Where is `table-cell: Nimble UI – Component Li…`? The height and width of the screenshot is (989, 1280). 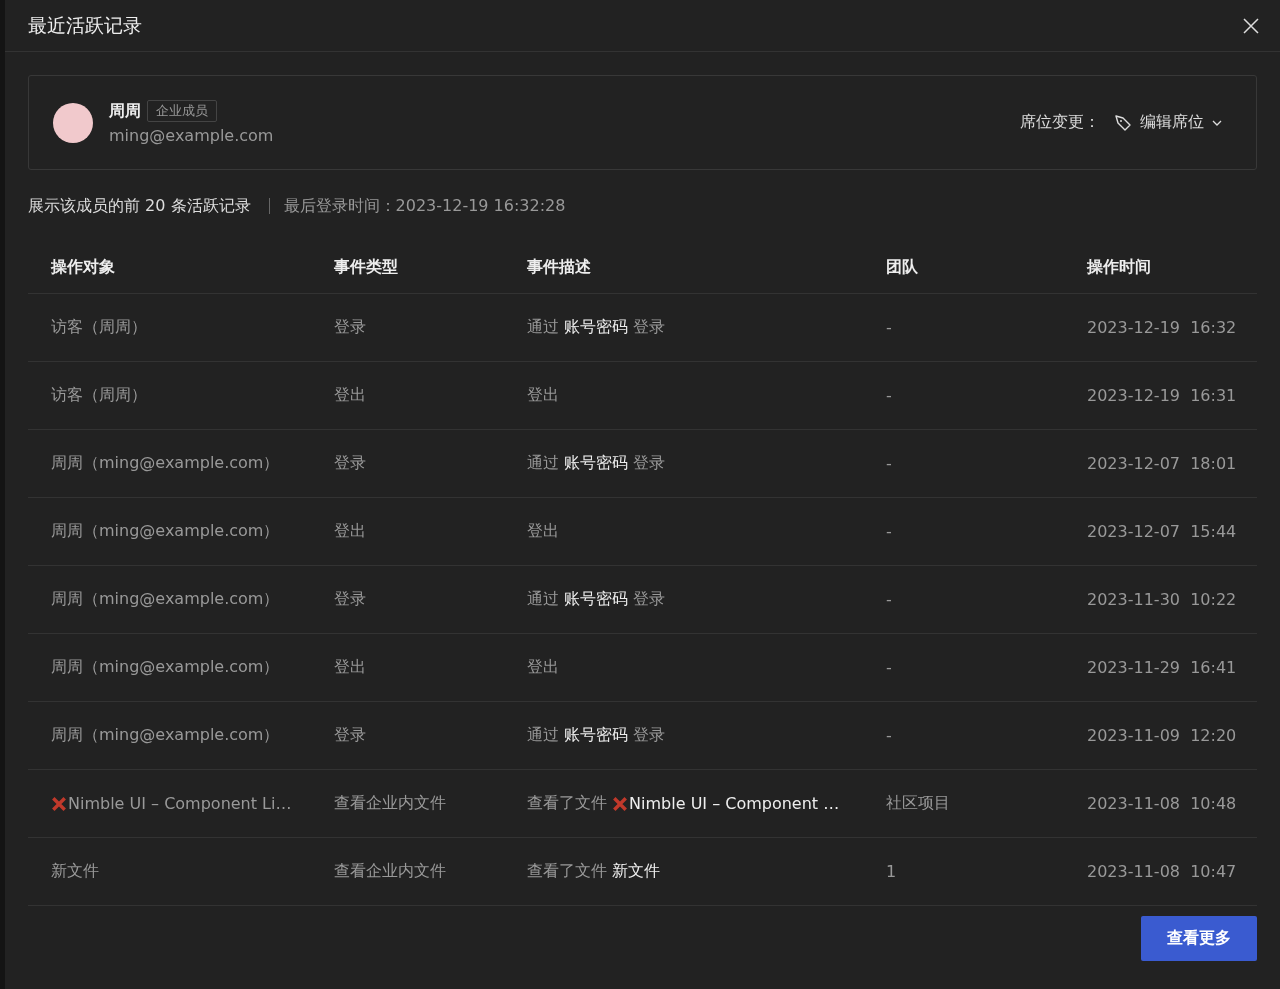 table-cell: Nimble UI – Component Li… is located at coordinates (171, 803).